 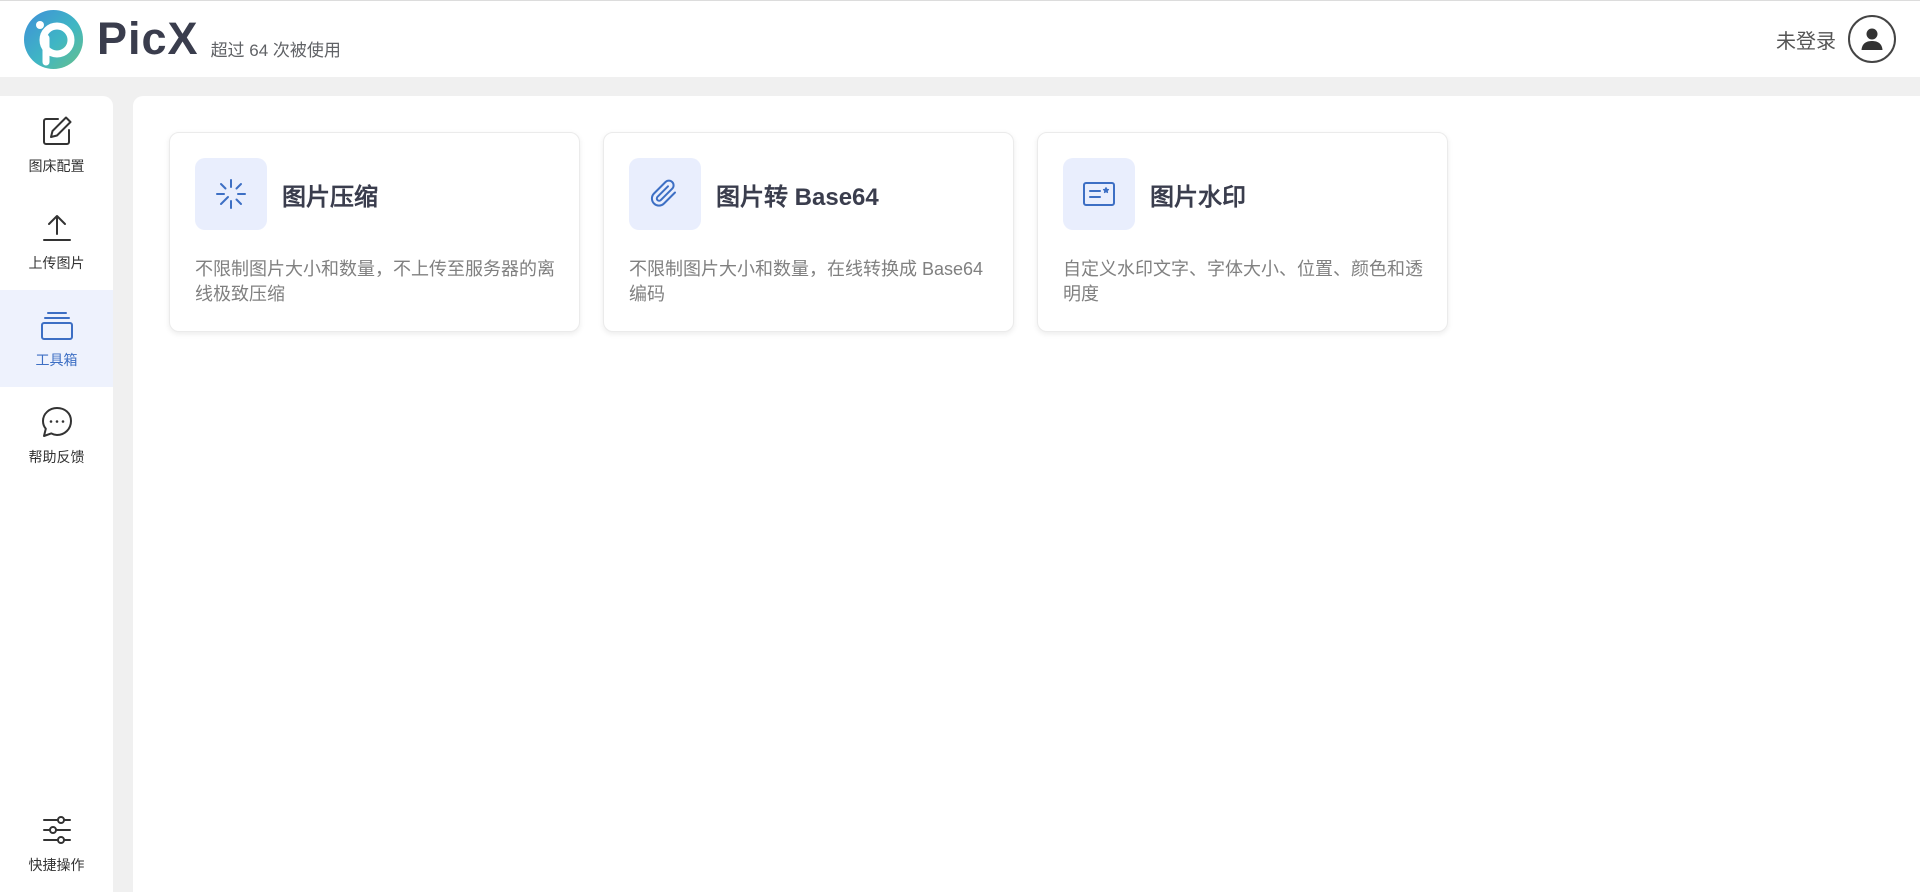 What do you see at coordinates (56, 494) in the screenshot?
I see `sidebar: 图床配置 上传图片 工具箱 帮助反馈 快捷操作` at bounding box center [56, 494].